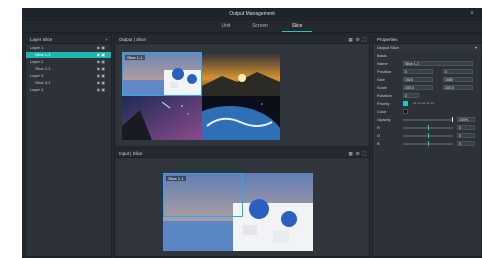 The image size is (482, 258). I want to click on r-slider-knob, so click(428, 127).